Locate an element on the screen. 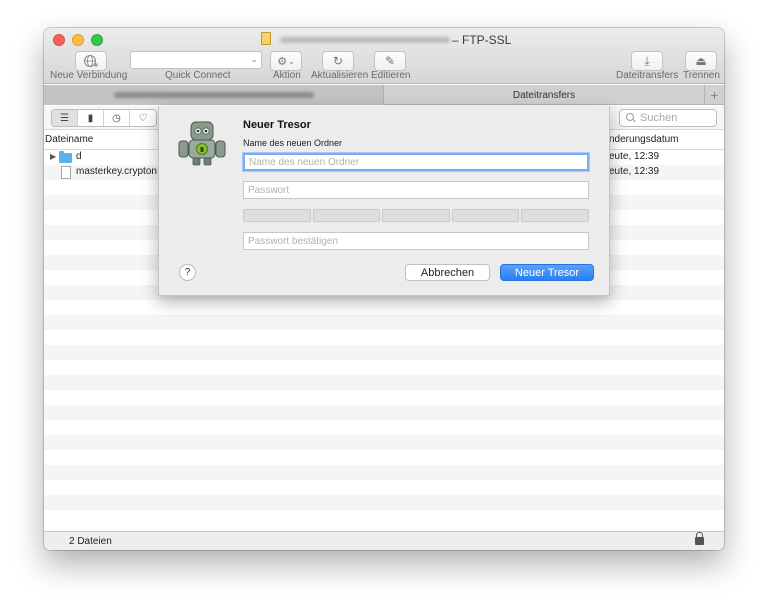  tab-browser is located at coordinates (214, 95).